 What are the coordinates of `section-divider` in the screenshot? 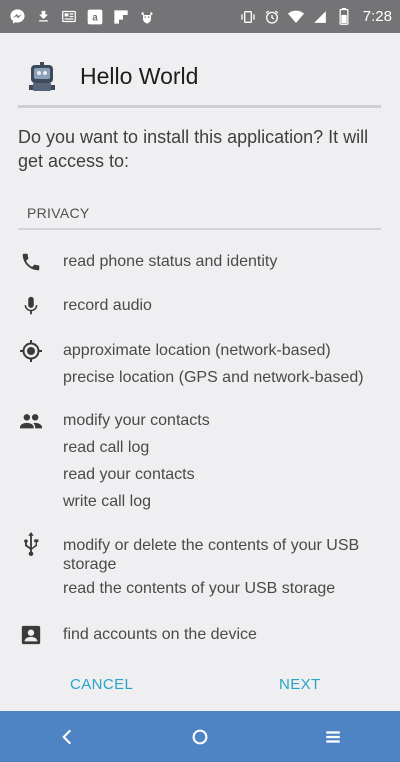 It's located at (199, 229).